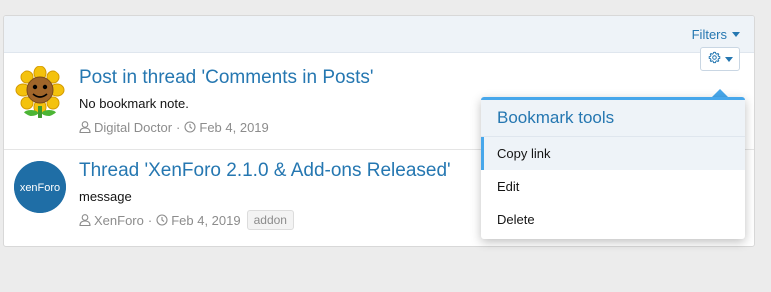  What do you see at coordinates (119, 220) in the screenshot?
I see `author-link: XenForo` at bounding box center [119, 220].